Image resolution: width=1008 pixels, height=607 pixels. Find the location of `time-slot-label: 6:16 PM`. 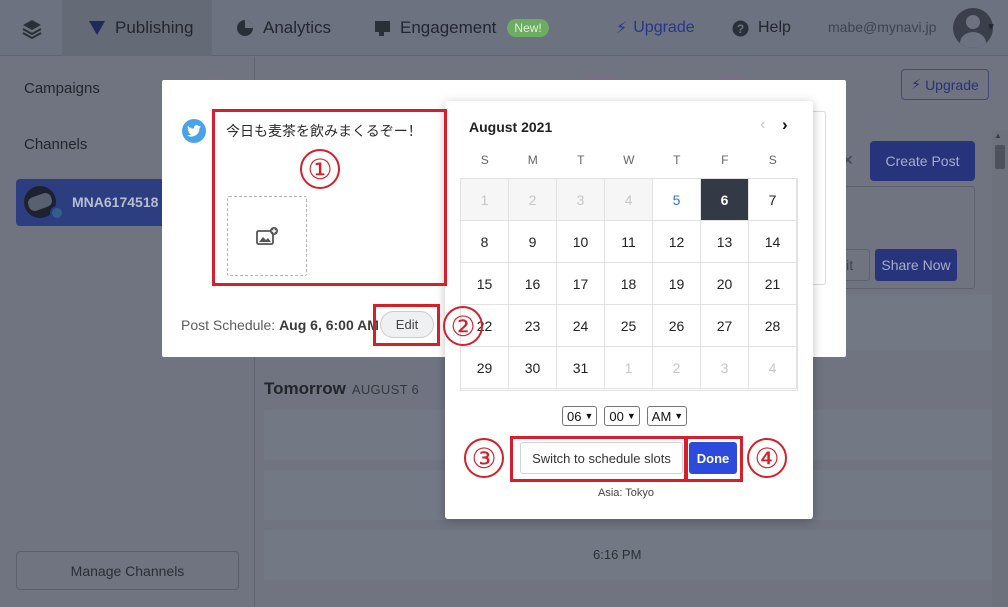

time-slot-label: 6:16 PM is located at coordinates (617, 554).